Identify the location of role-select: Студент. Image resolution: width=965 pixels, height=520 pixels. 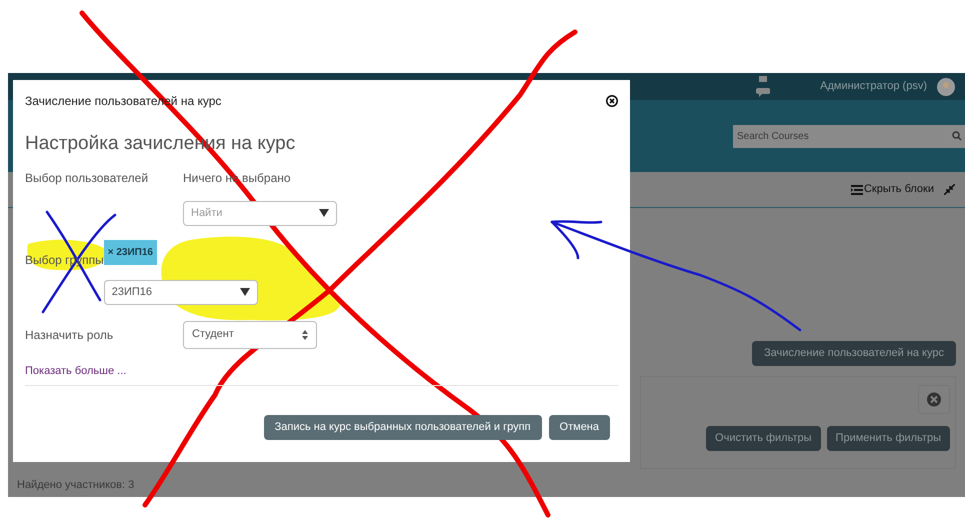
(250, 334).